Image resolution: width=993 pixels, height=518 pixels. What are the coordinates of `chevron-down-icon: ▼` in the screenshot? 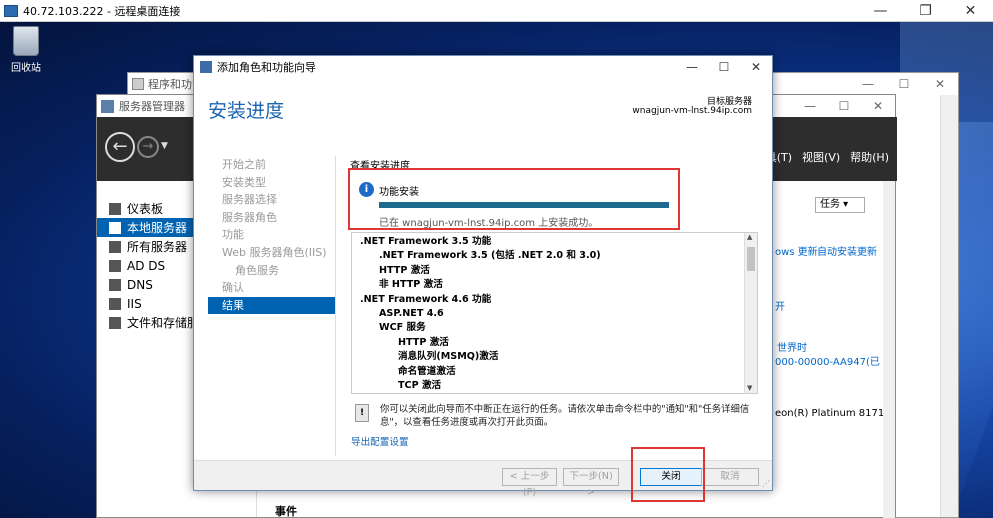 It's located at (164, 146).